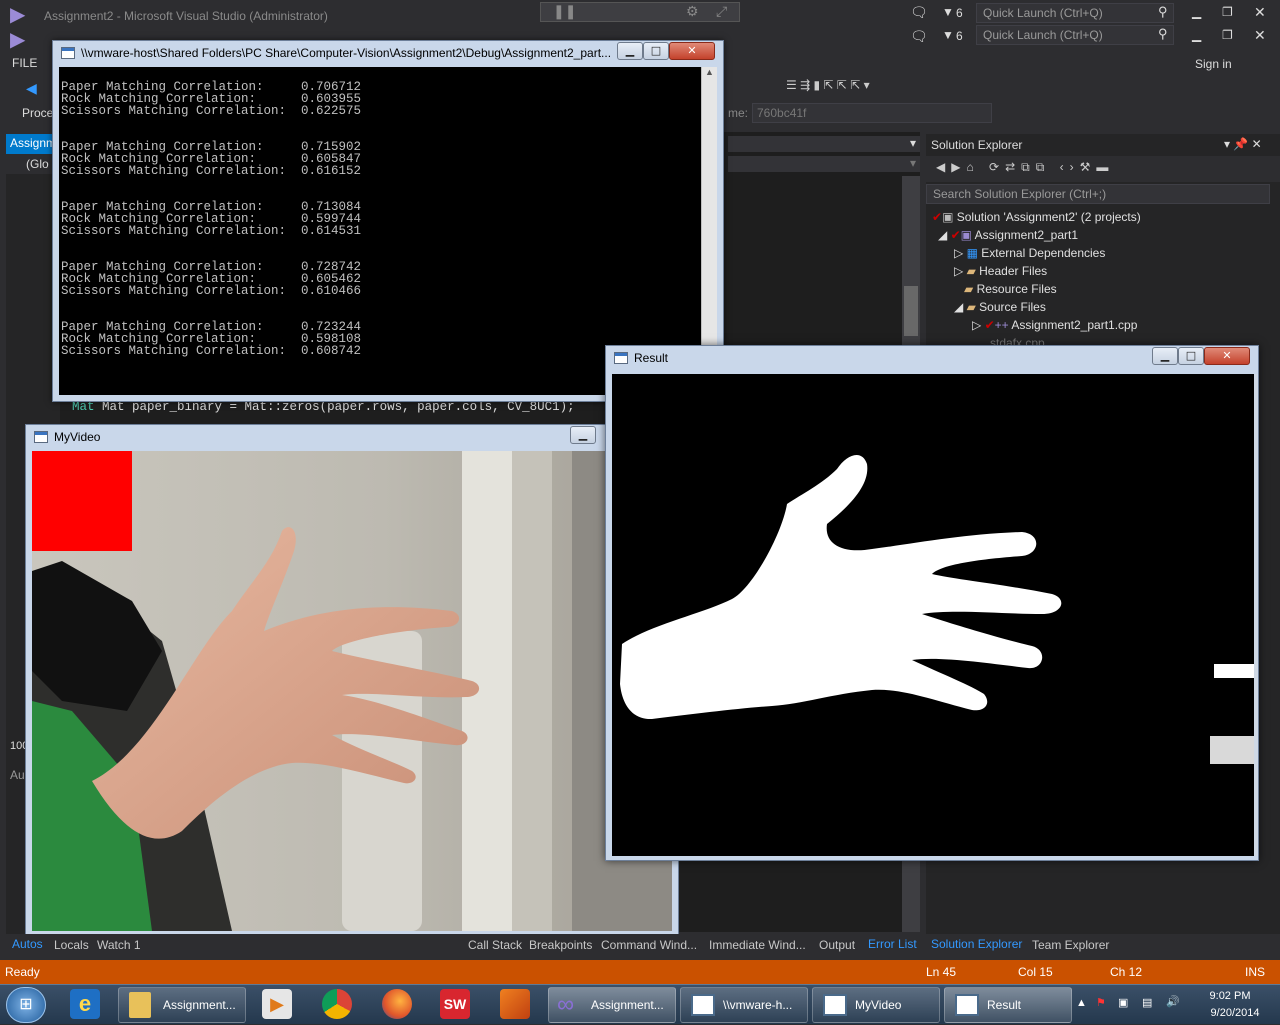 The width and height of the screenshot is (1280, 1025). What do you see at coordinates (31, 88) in the screenshot?
I see `back-icon: ◀` at bounding box center [31, 88].